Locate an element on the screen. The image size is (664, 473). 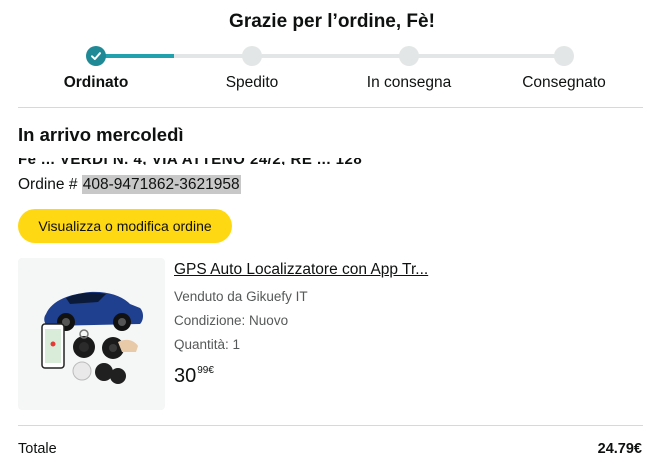
price-whole: 30 is located at coordinates (185, 376).